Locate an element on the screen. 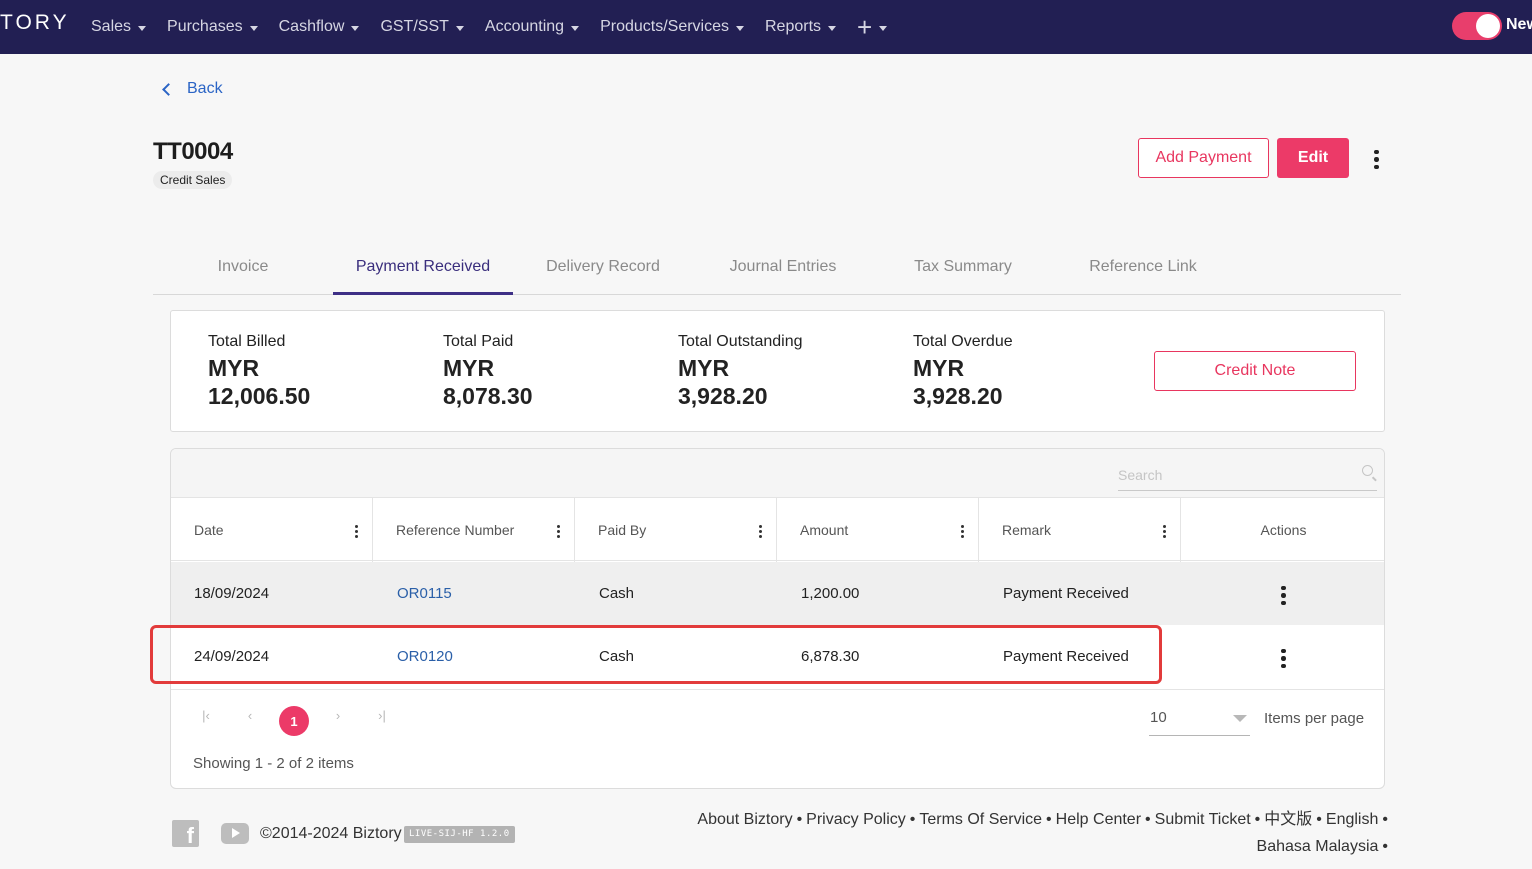 Image resolution: width=1532 pixels, height=869 pixels. items-per-page-value: 10 is located at coordinates (1158, 717).